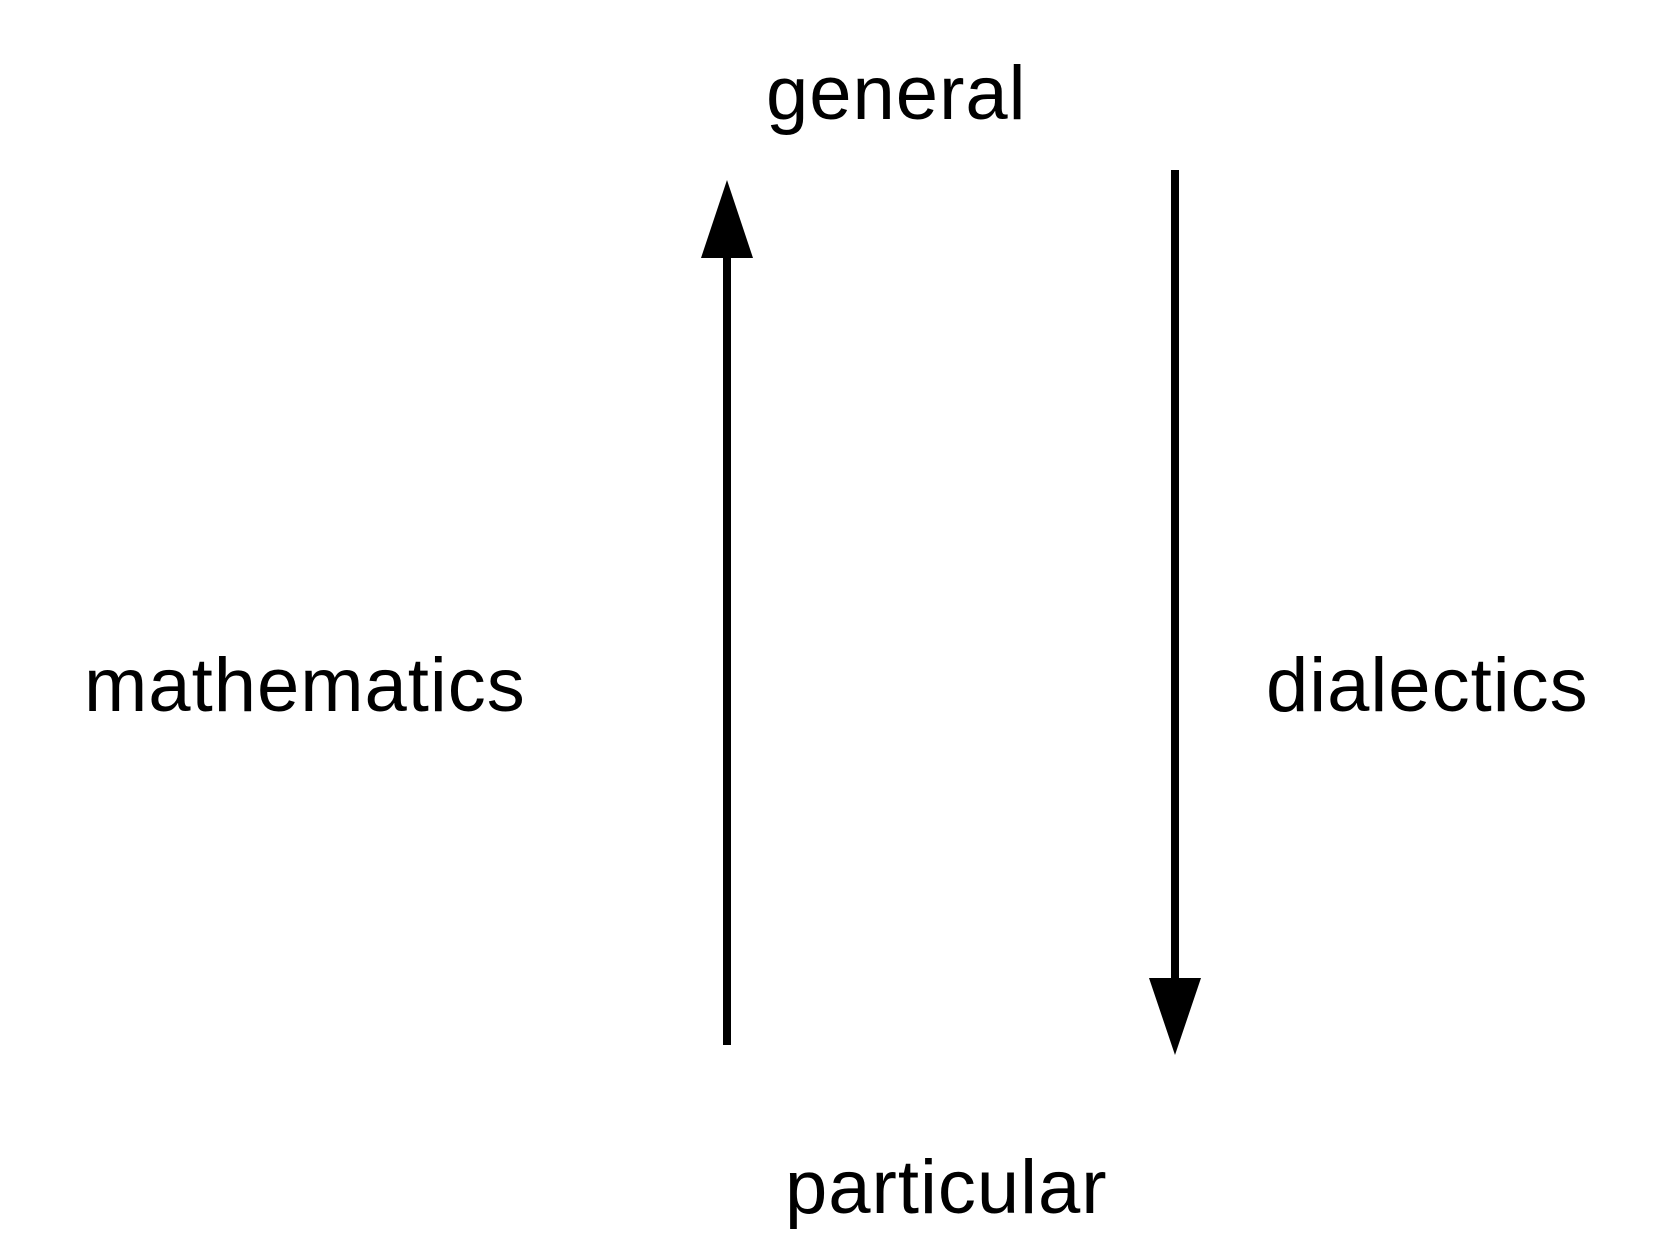  What do you see at coordinates (946, 1187) in the screenshot?
I see `node-particular: particular` at bounding box center [946, 1187].